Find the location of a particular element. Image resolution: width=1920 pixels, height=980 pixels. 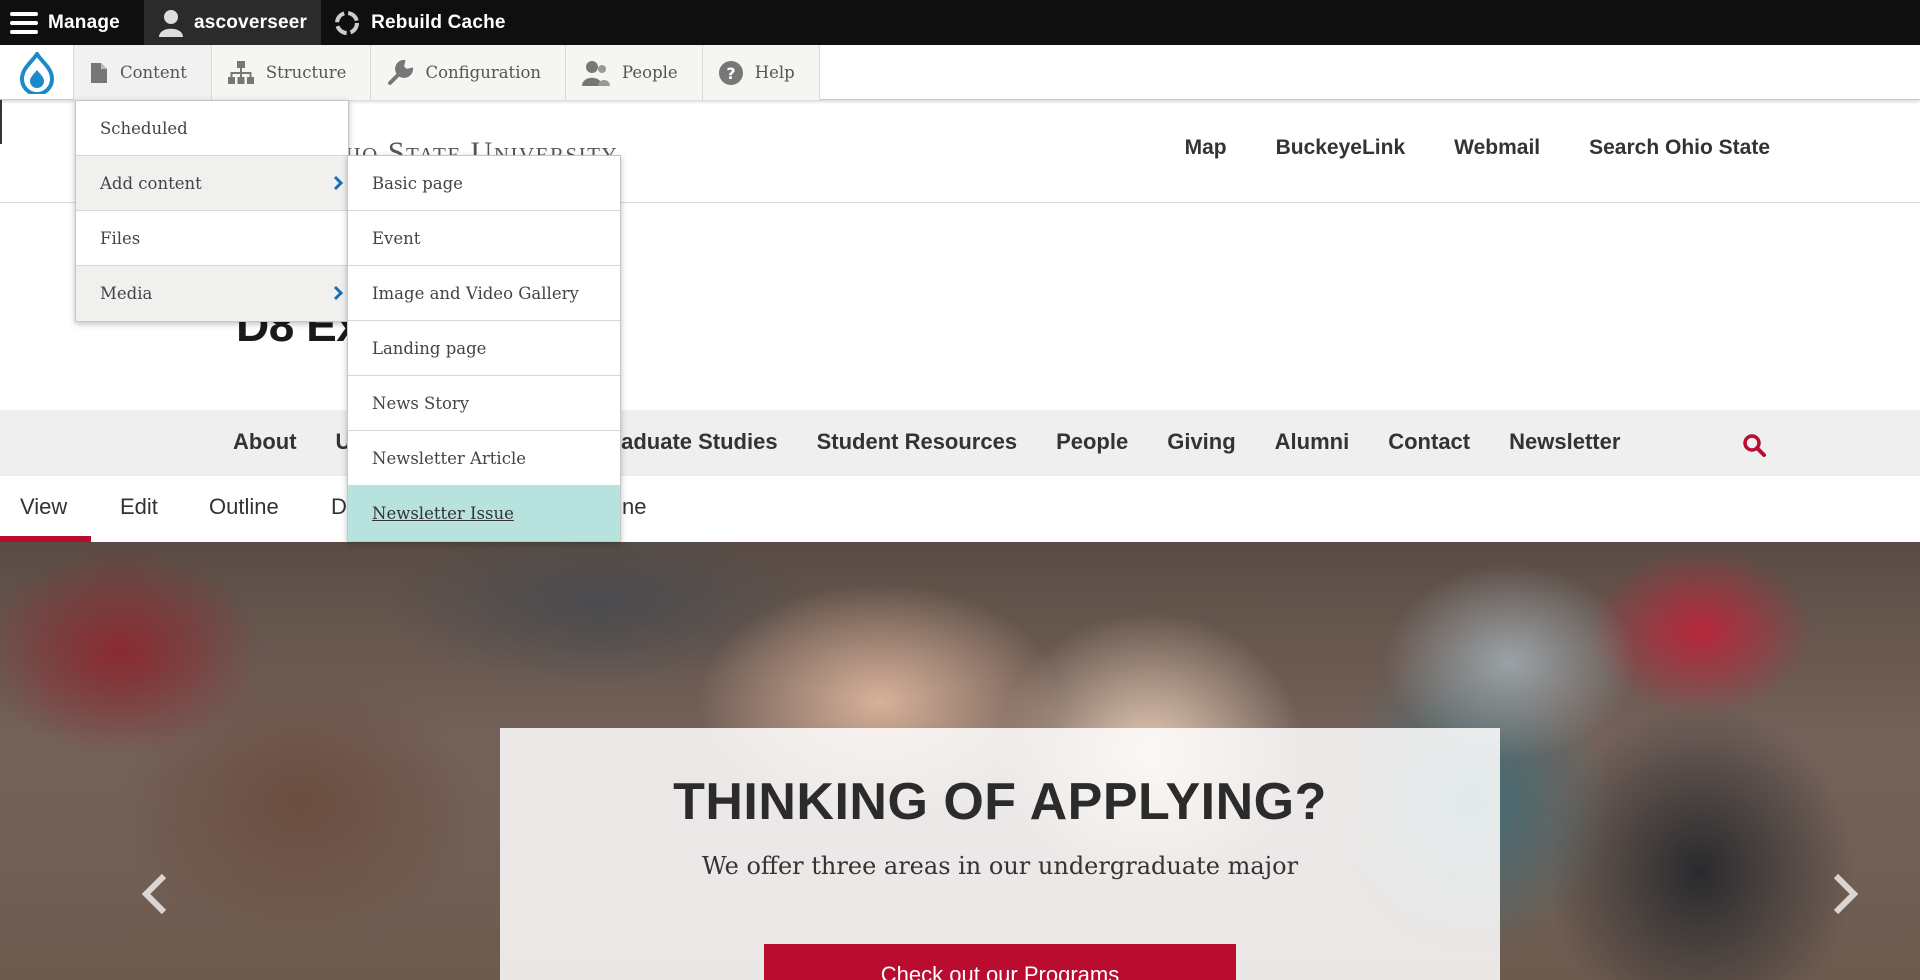

header-link-buckeyelink: BuckeyeLink is located at coordinates (1341, 148).